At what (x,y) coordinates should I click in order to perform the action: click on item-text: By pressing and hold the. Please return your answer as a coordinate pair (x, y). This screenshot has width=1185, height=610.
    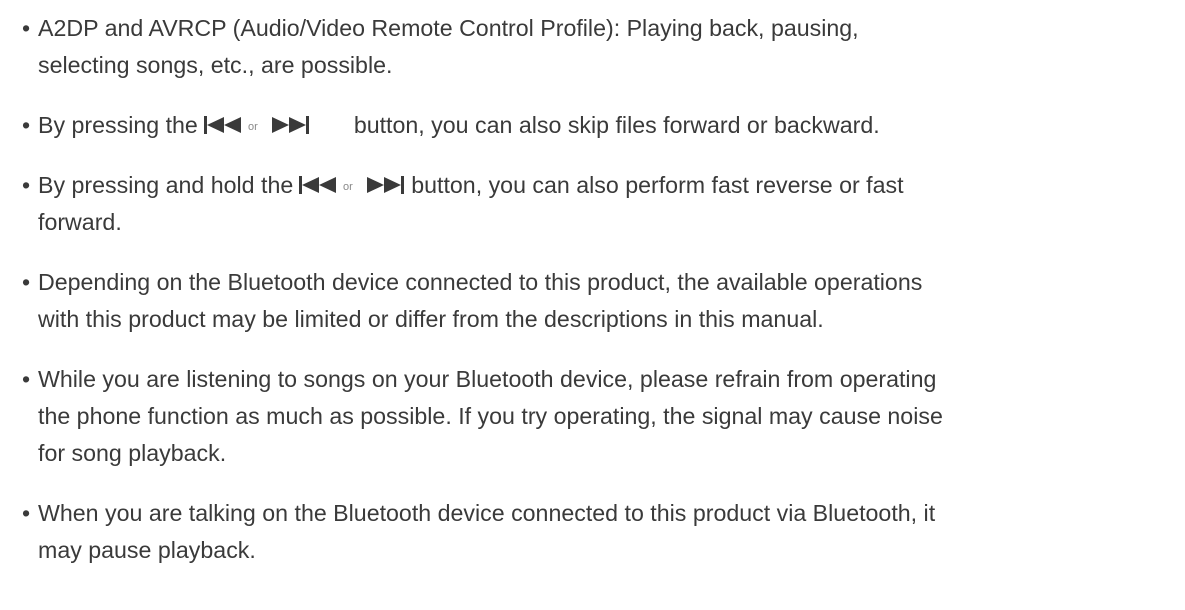
    Looking at the image, I should click on (166, 185).